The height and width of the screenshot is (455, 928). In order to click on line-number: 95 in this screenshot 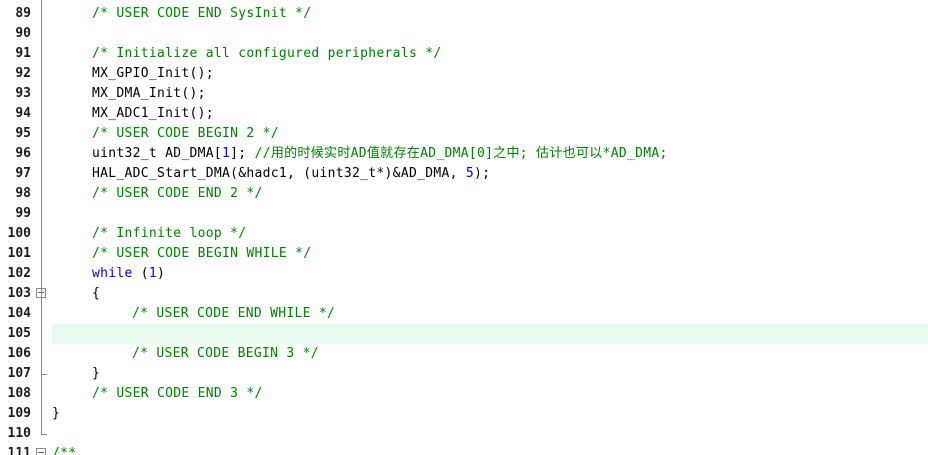, I will do `click(23, 133)`.